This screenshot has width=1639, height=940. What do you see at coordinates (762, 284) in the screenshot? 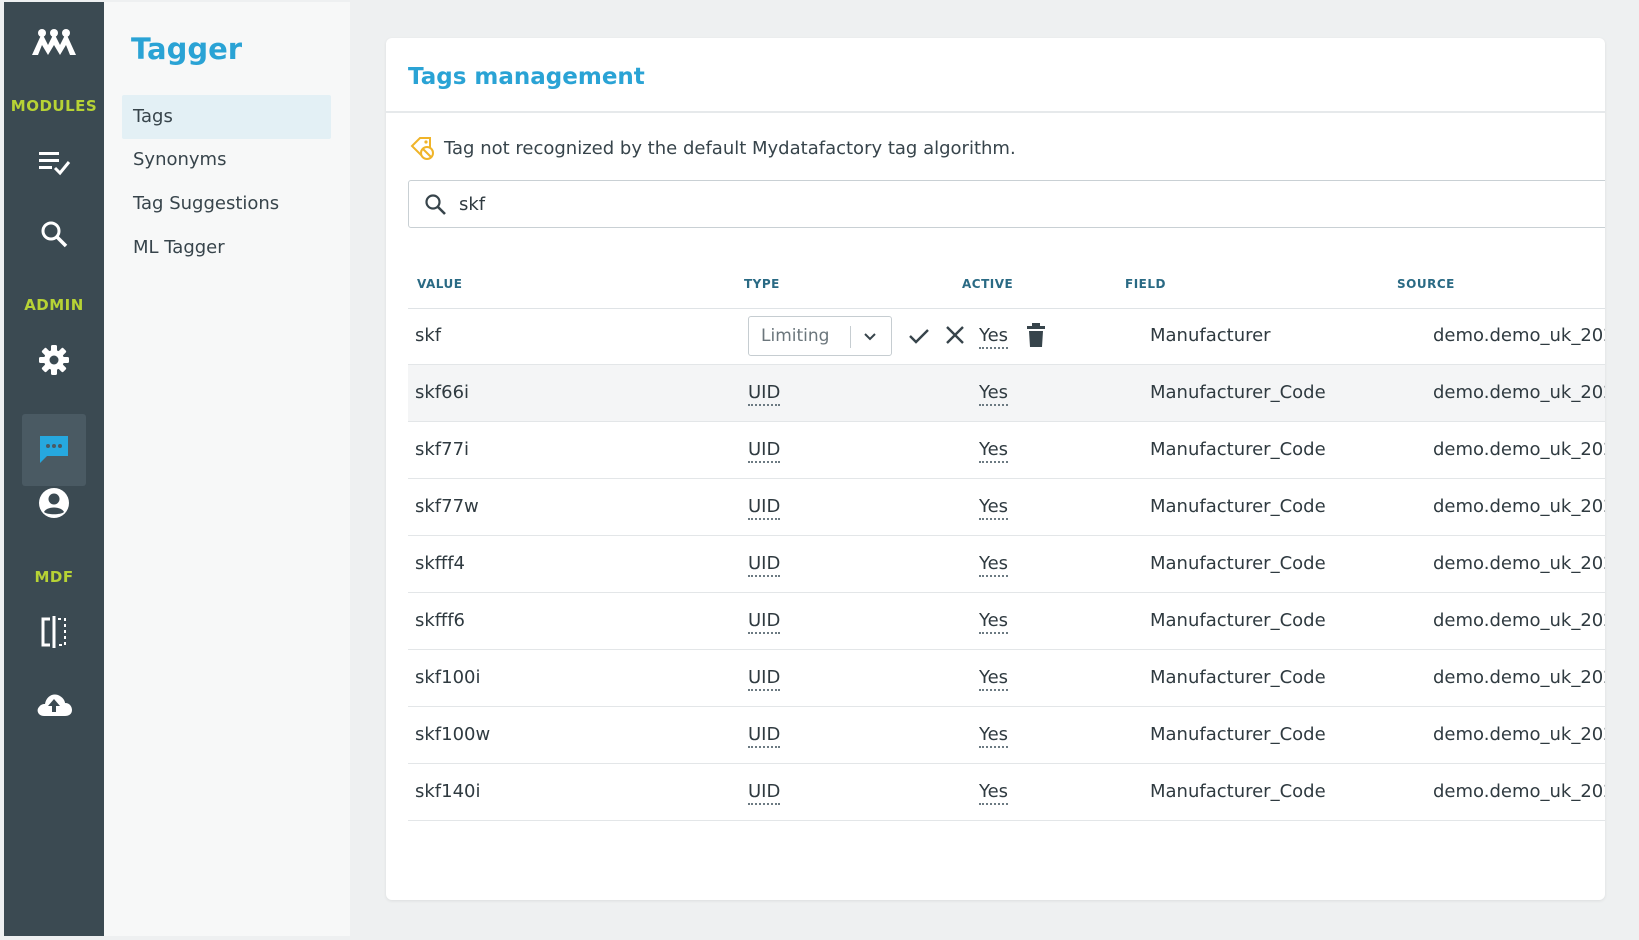
I see `column-header-type: TYPE` at bounding box center [762, 284].